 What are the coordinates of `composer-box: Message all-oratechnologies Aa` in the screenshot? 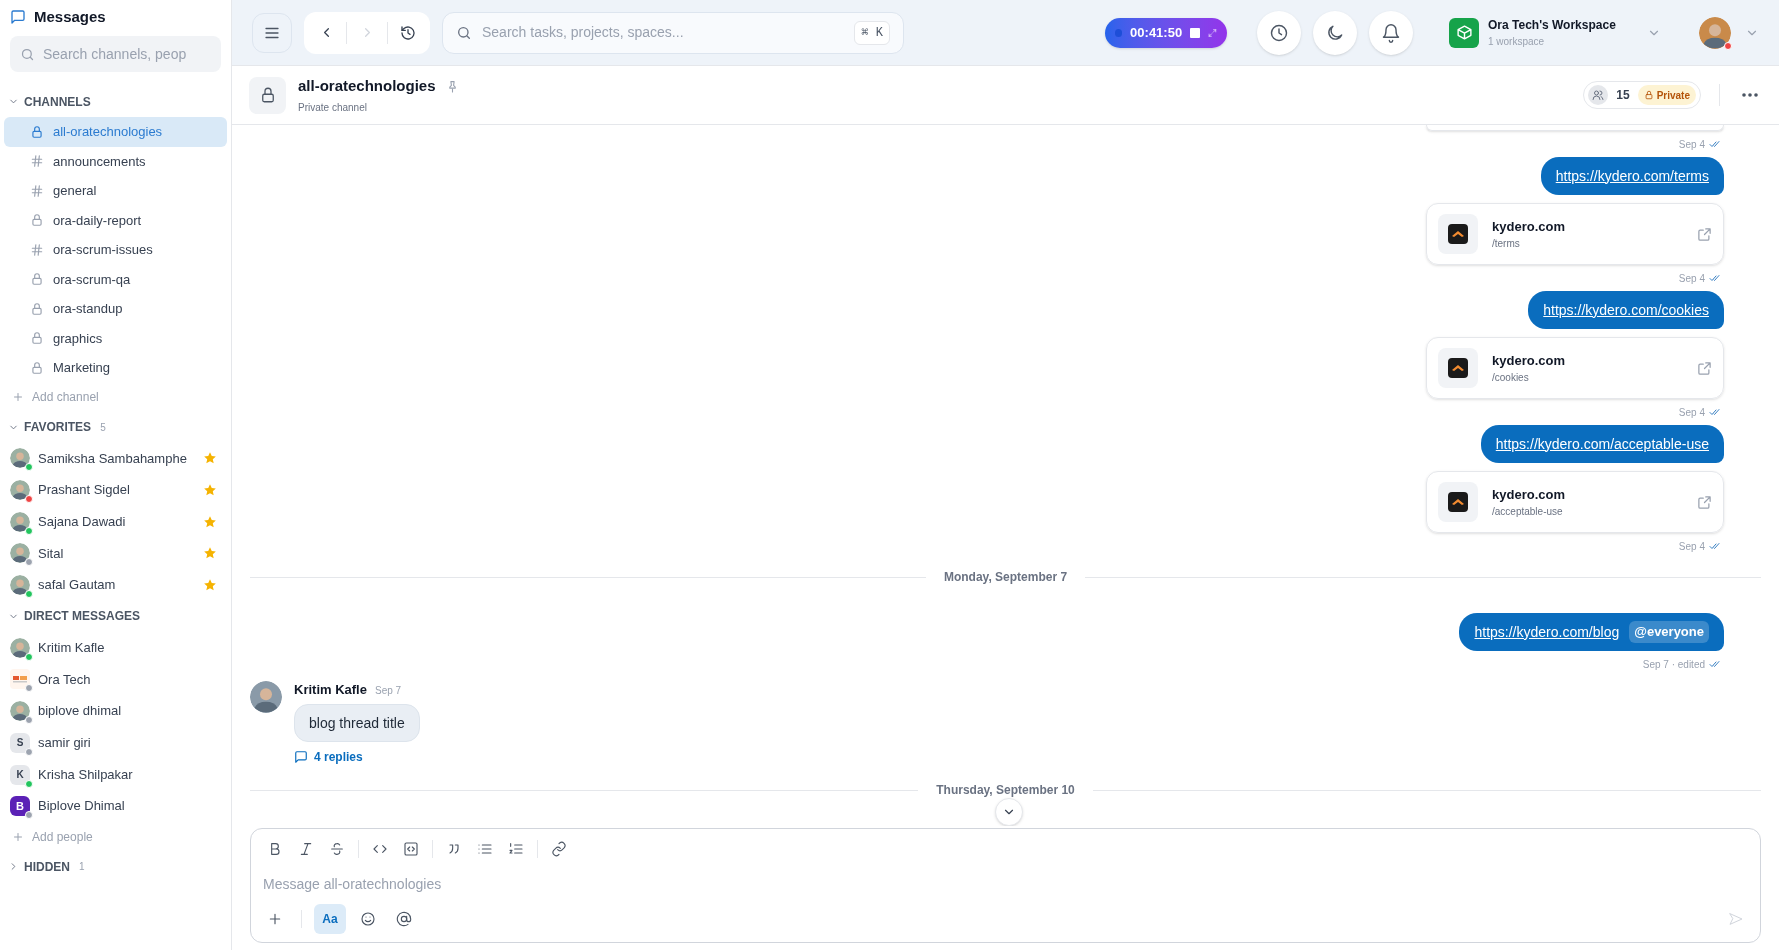 It's located at (1005, 885).